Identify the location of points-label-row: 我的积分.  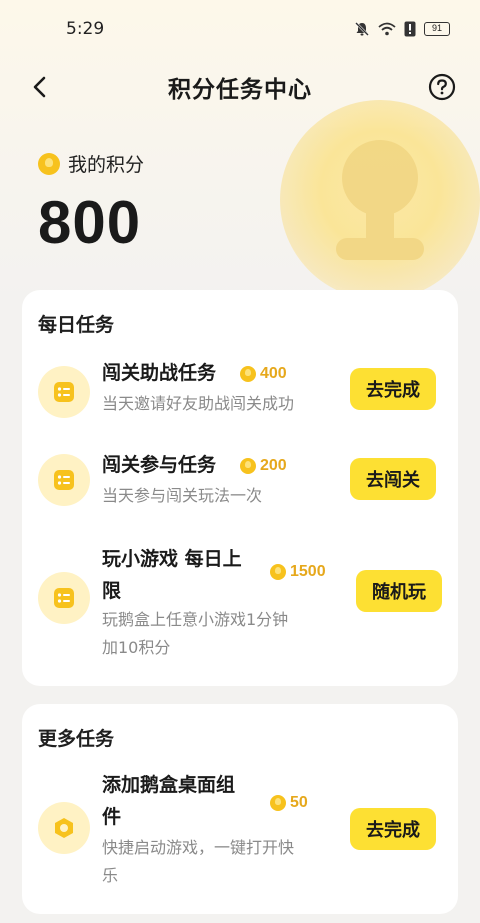
(91, 163).